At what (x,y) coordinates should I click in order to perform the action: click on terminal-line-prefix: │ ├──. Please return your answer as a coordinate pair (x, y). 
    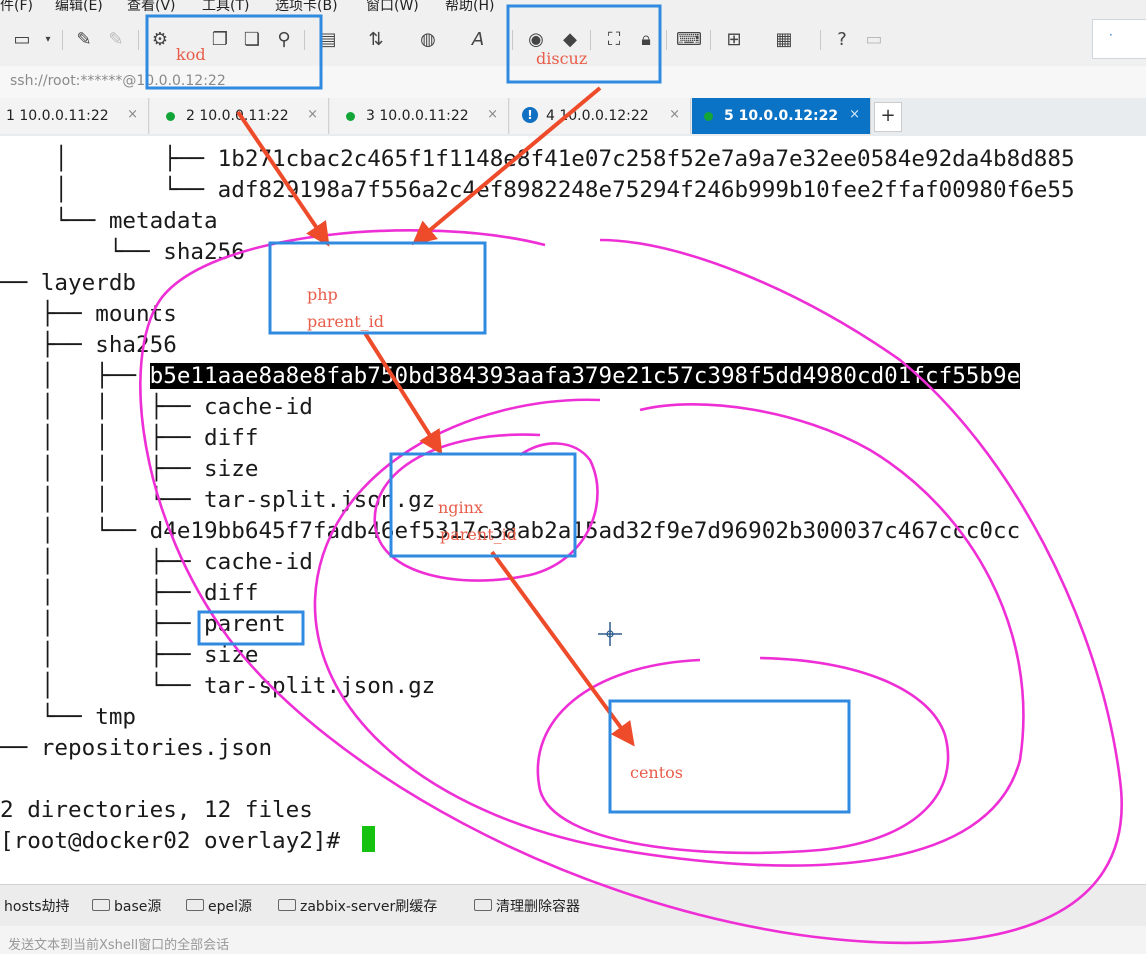
    Looking at the image, I should click on (75, 376).